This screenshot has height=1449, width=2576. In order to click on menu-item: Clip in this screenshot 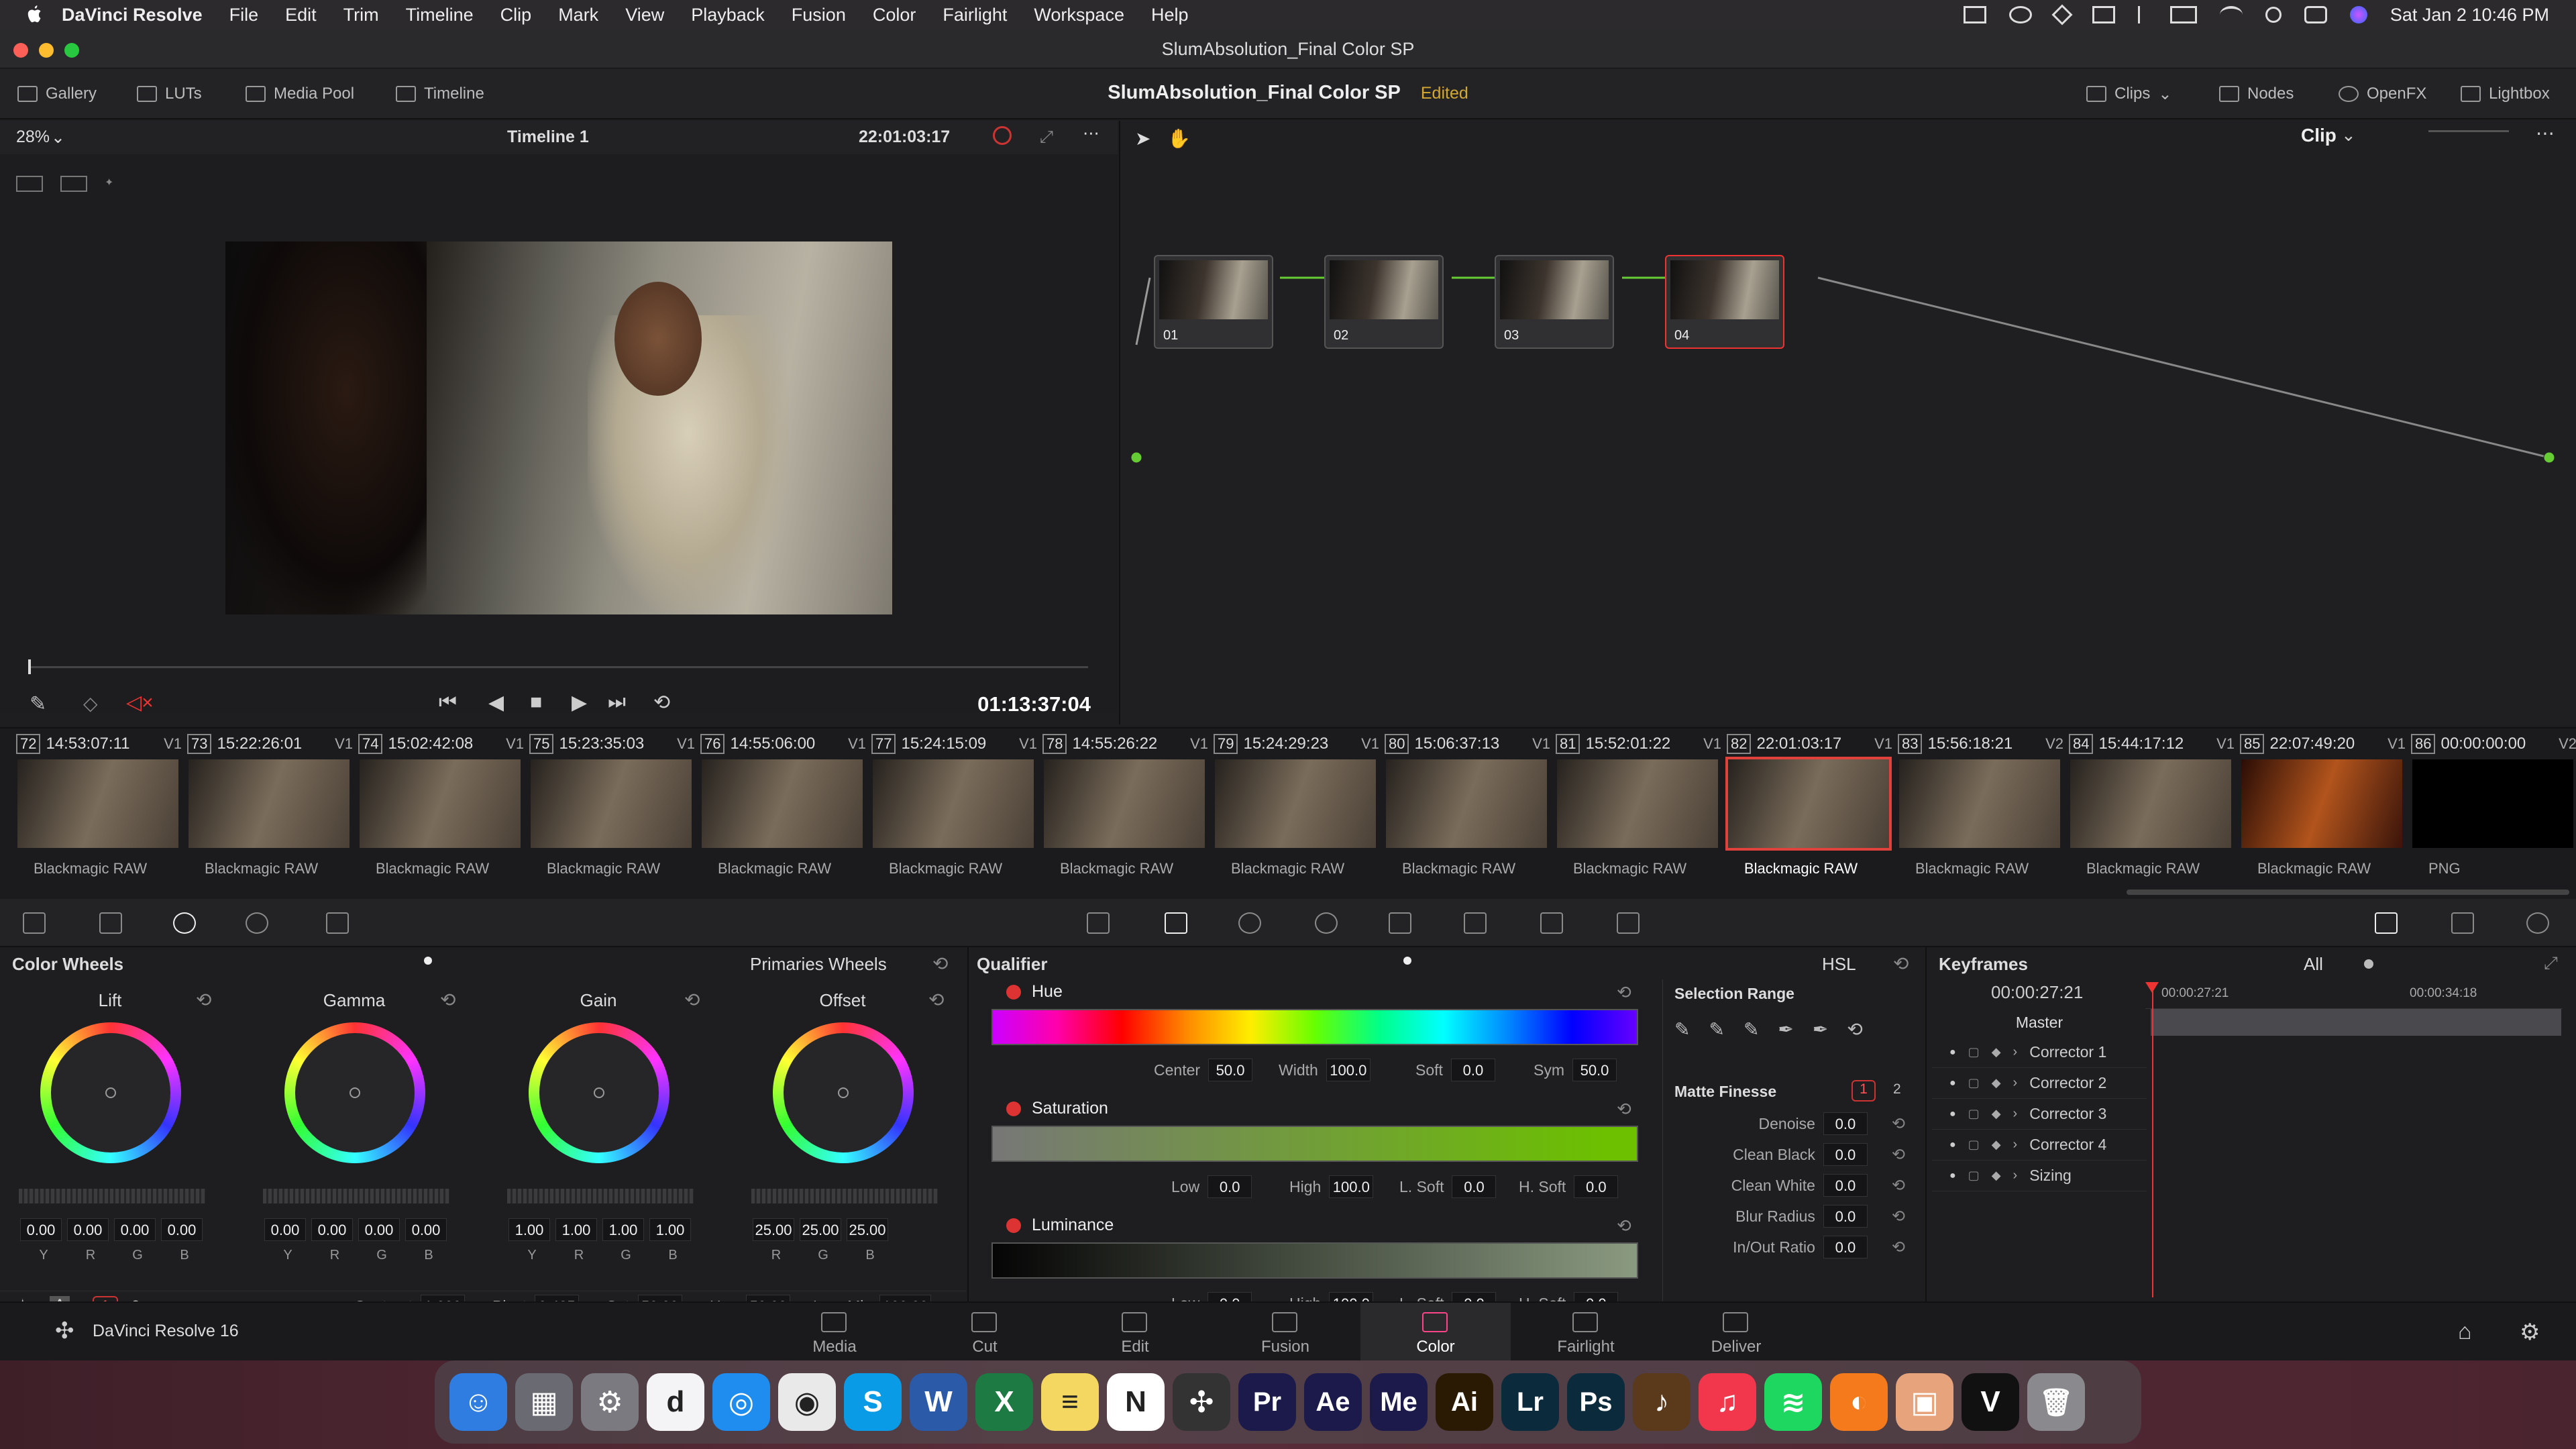, I will do `click(516, 15)`.